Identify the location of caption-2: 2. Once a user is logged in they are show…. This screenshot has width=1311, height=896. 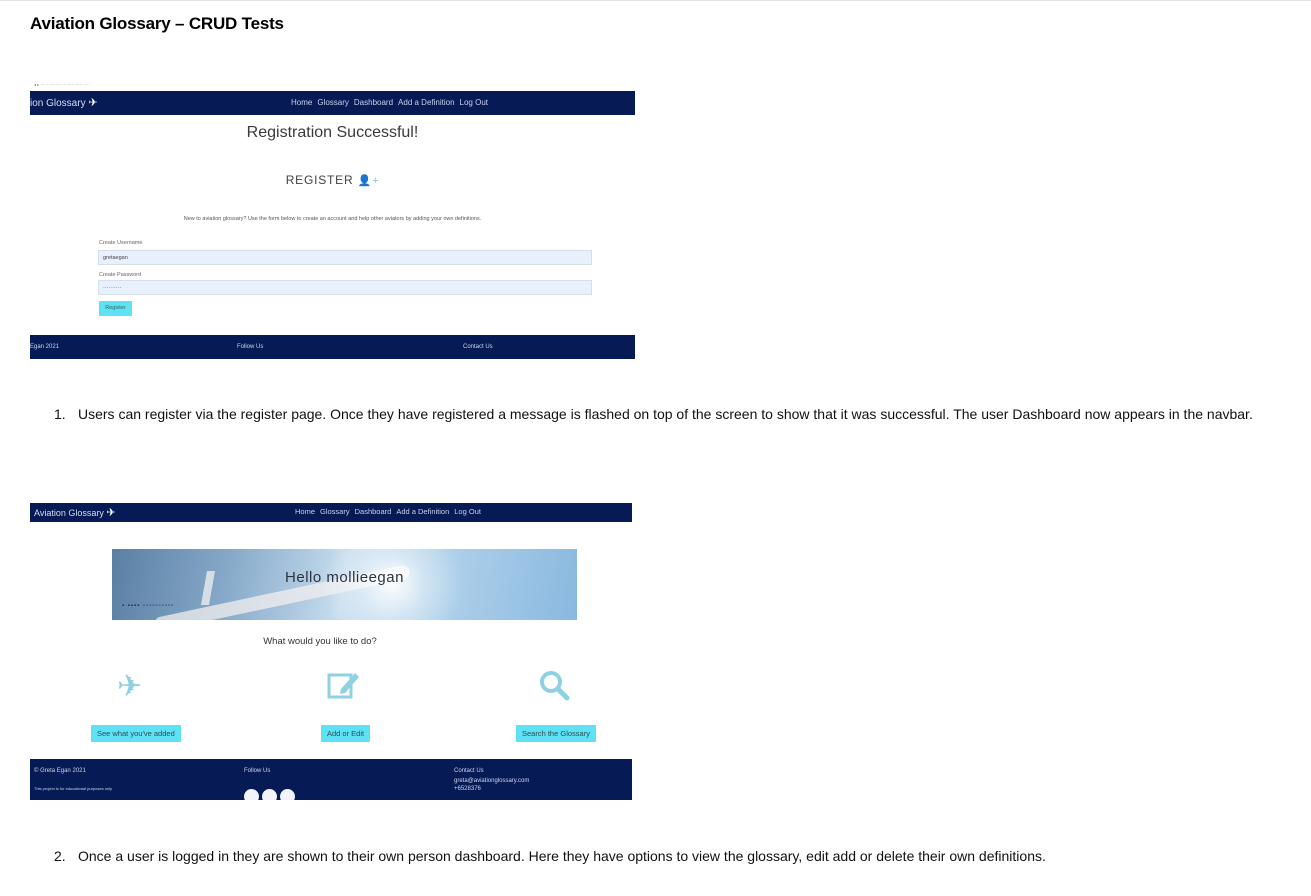
(550, 856).